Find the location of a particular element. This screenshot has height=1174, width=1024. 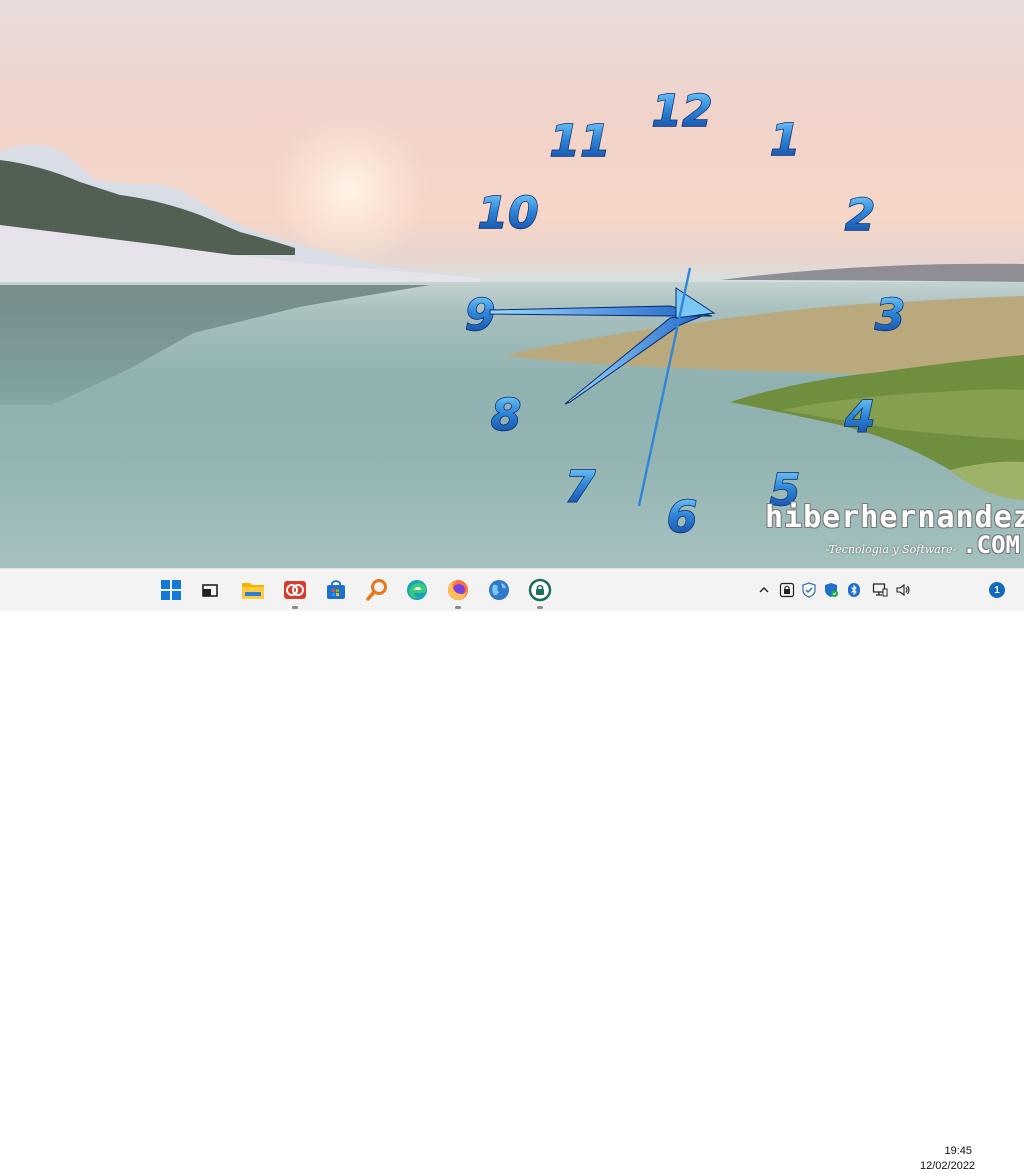

task-view-icon is located at coordinates (210, 590).